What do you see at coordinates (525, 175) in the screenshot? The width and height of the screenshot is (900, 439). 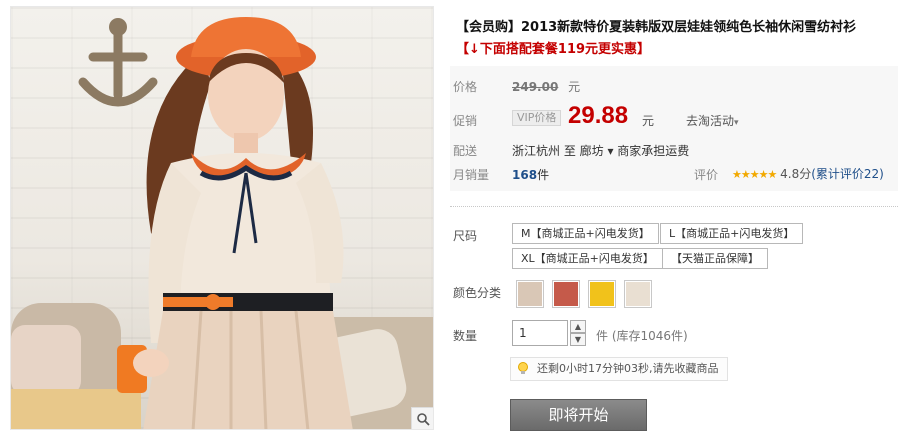 I see `monthly-sales-count: 168` at bounding box center [525, 175].